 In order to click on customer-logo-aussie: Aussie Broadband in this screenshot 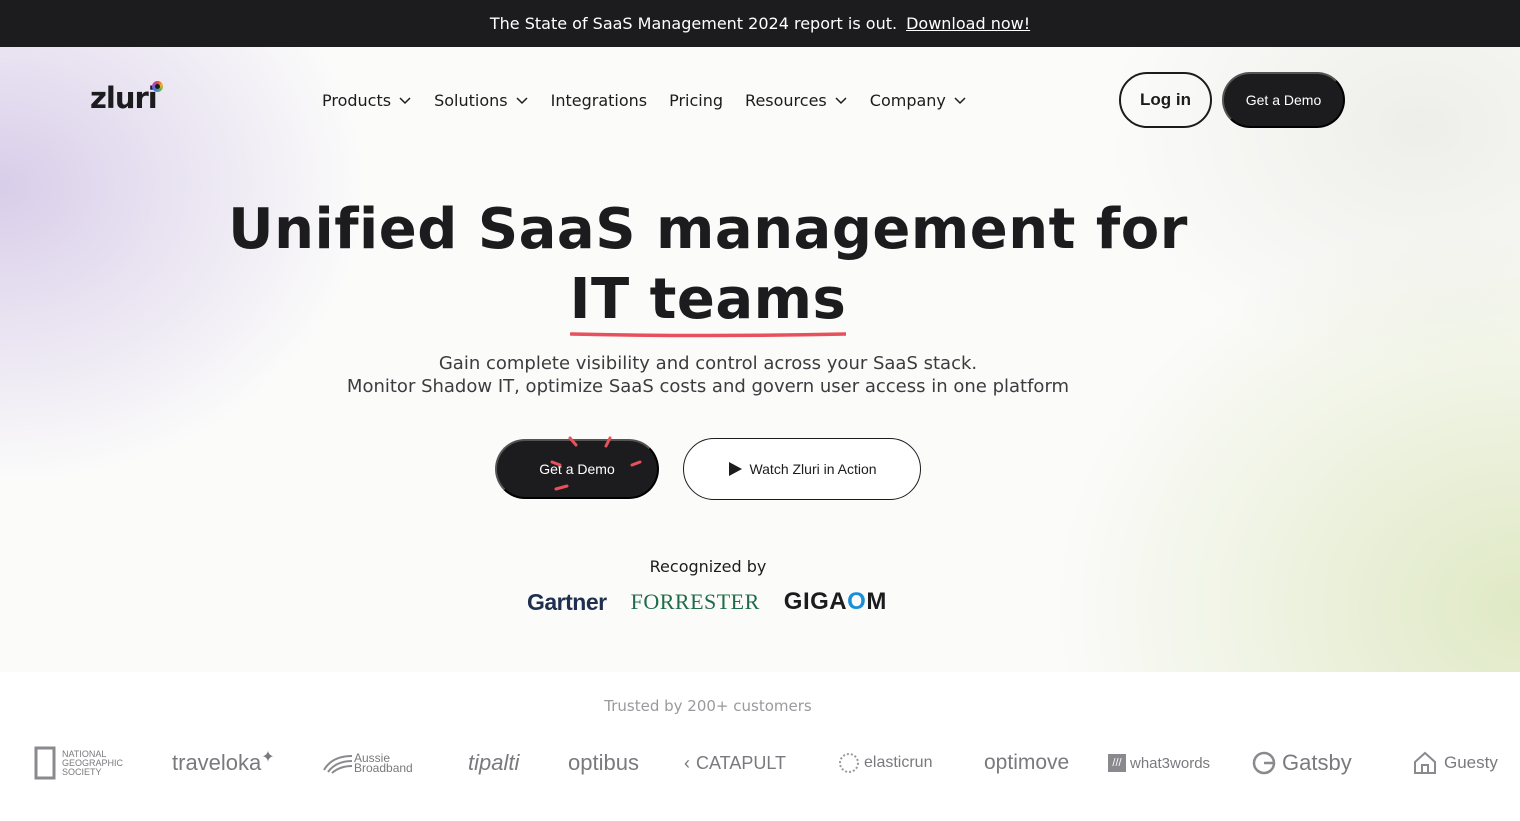, I will do `click(371, 763)`.